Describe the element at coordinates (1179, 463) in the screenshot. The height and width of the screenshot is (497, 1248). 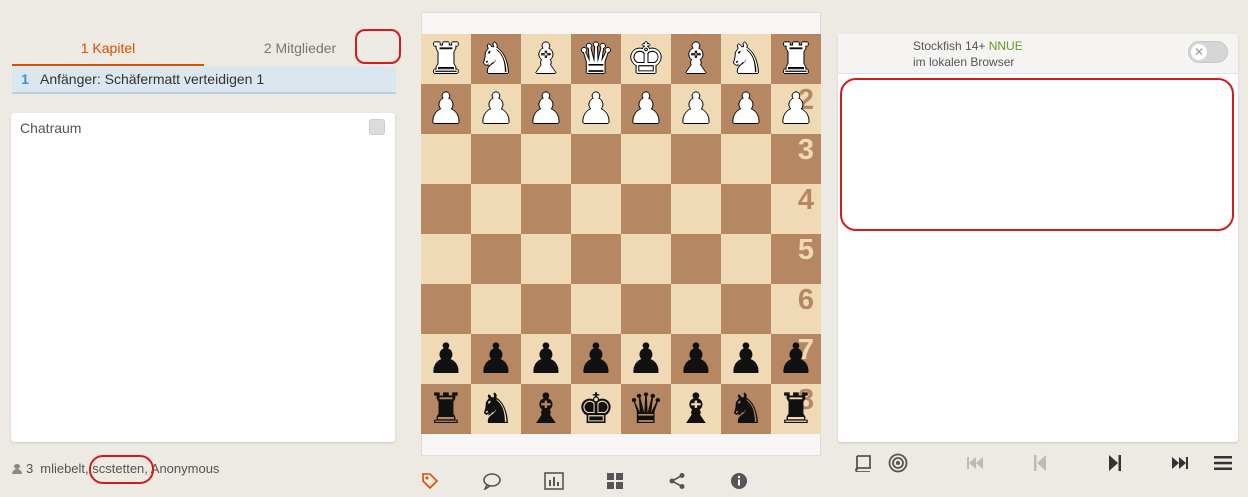
I see `last-move-icon` at that location.